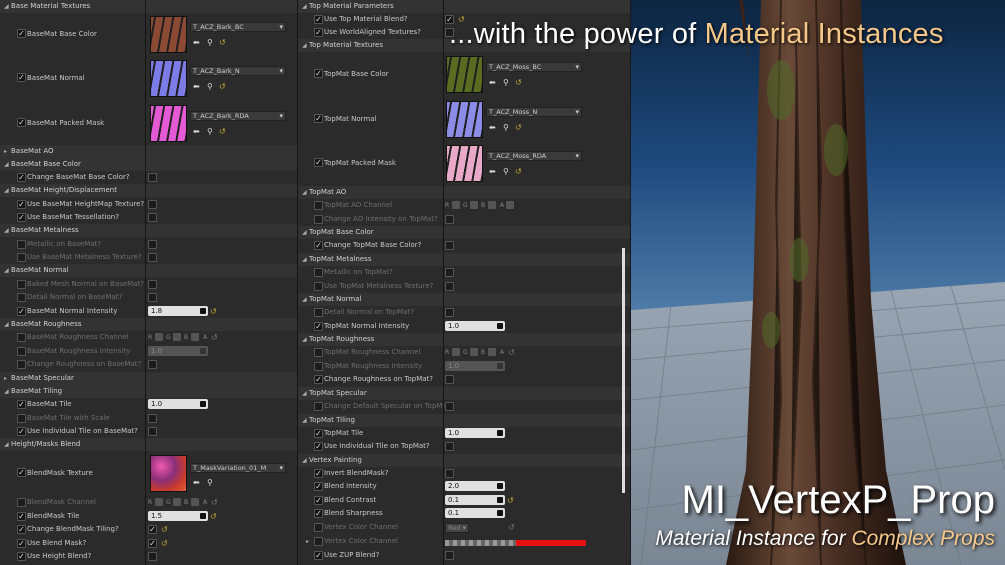 The height and width of the screenshot is (565, 1005). What do you see at coordinates (464, 339) in the screenshot?
I see `section-topmat-roughness: ◢ TopMat Roughness` at bounding box center [464, 339].